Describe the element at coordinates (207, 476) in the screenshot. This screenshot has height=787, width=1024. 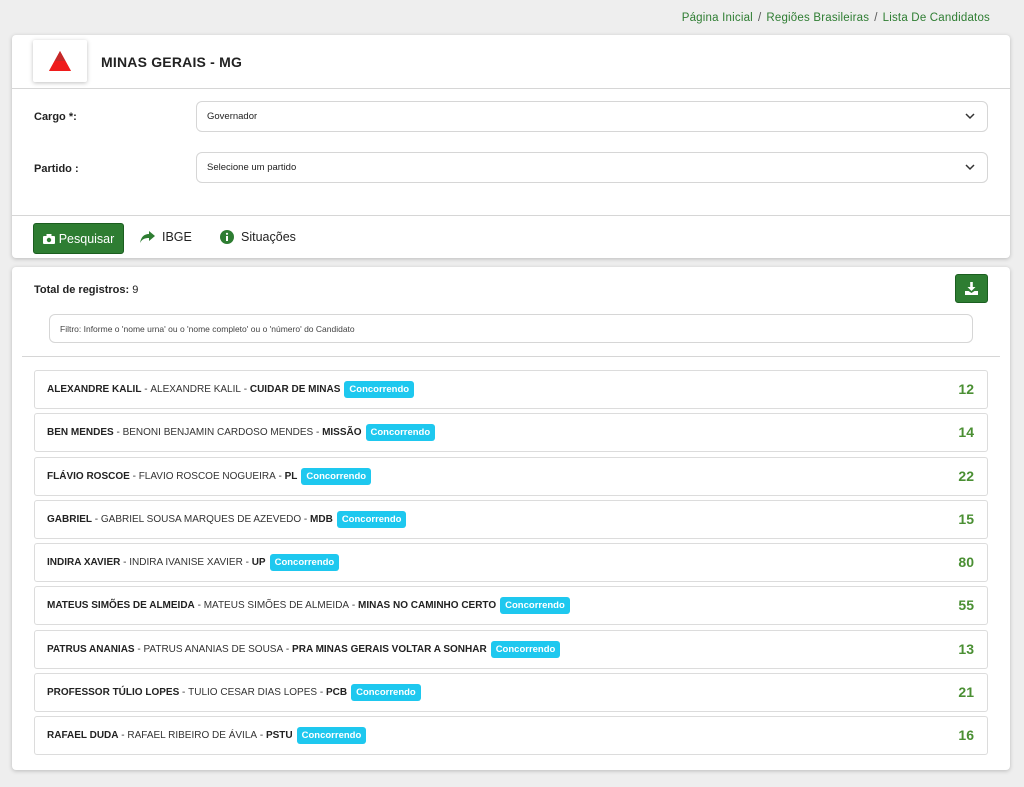
I see `candidate-full-name: FLAVIO ROSCOE NOGUEIRA` at that location.